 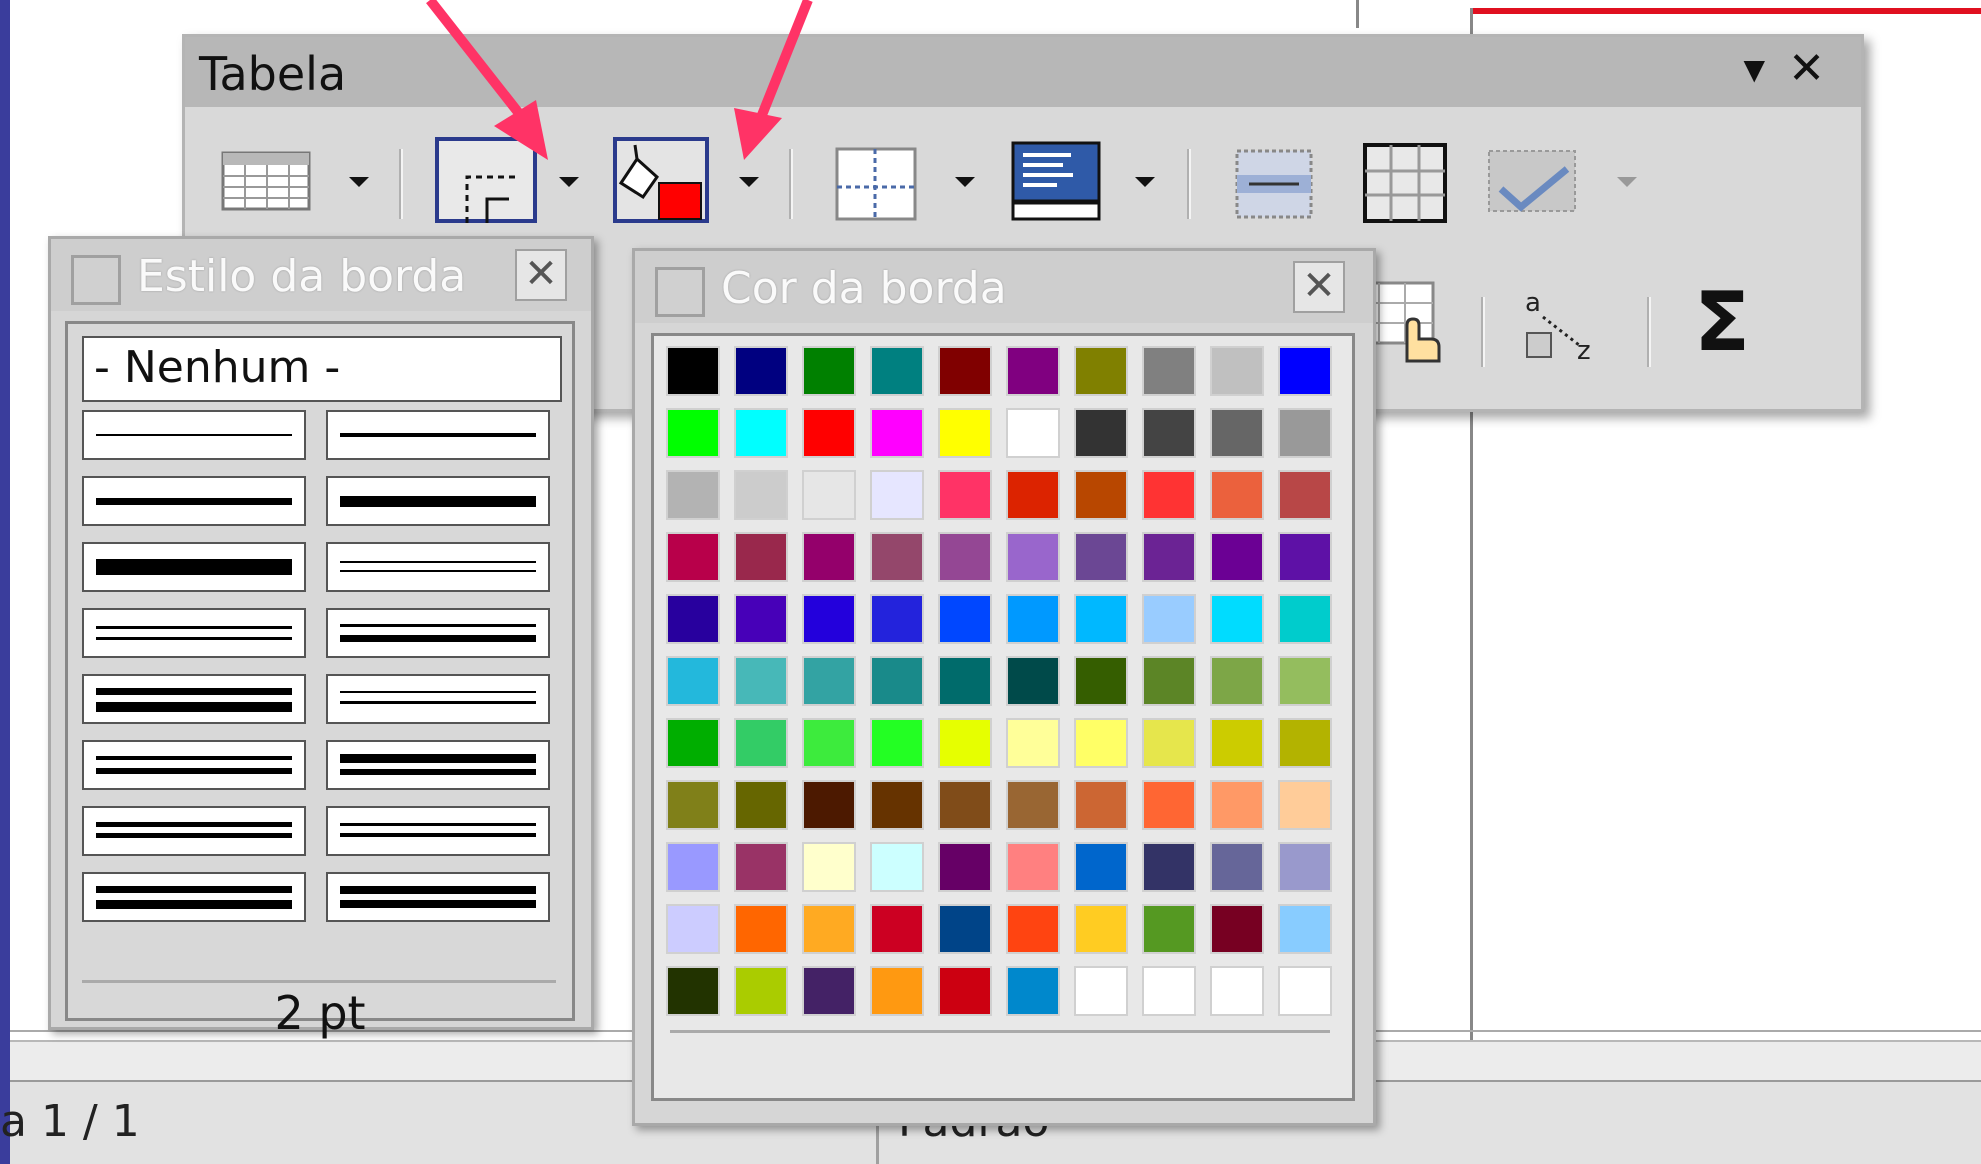 I want to click on annotation-arrow-right, so click(x=773, y=80).